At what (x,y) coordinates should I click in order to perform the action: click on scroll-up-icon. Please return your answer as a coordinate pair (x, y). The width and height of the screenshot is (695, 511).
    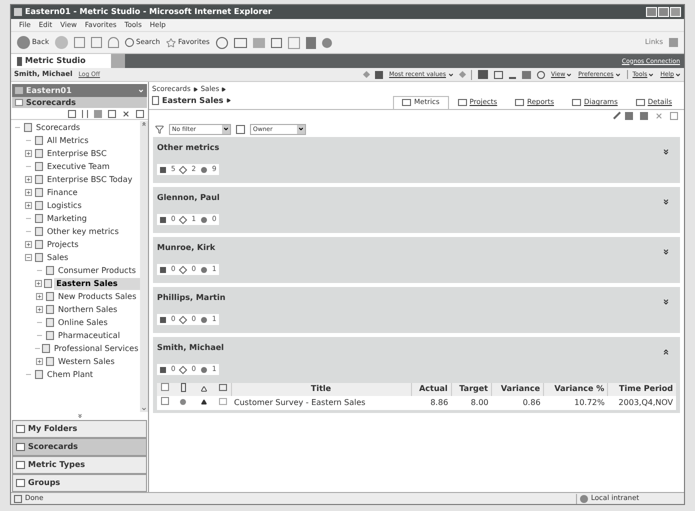
    Looking at the image, I should click on (144, 124).